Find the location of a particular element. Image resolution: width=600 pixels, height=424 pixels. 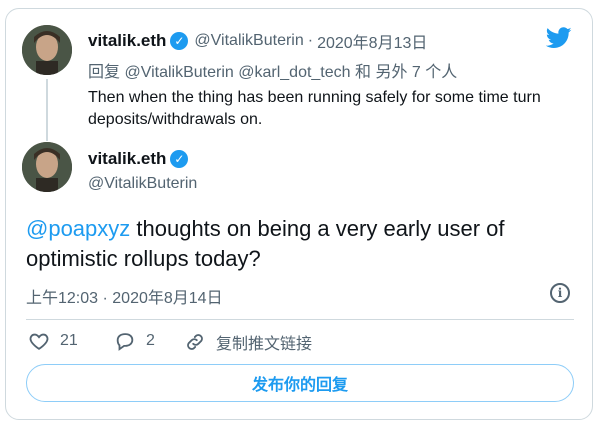

post-reply-button: 发布你的回复 is located at coordinates (300, 383).